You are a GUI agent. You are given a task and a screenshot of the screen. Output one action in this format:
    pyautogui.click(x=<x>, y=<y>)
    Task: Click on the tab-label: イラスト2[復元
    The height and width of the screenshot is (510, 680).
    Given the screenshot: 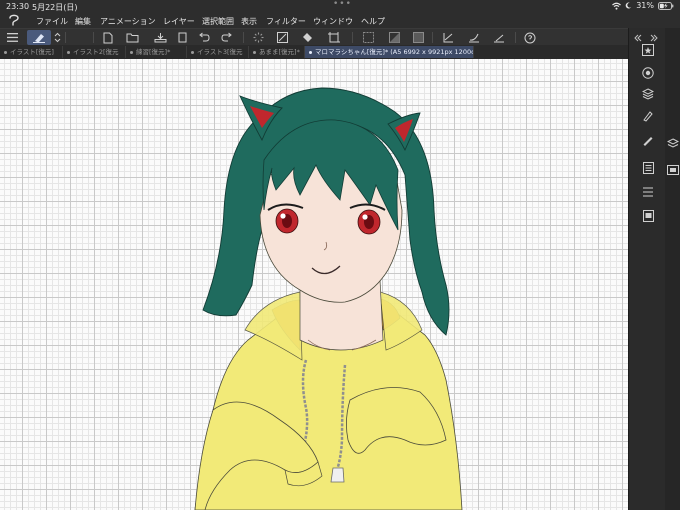 What is the action you would take?
    pyautogui.click(x=96, y=52)
    